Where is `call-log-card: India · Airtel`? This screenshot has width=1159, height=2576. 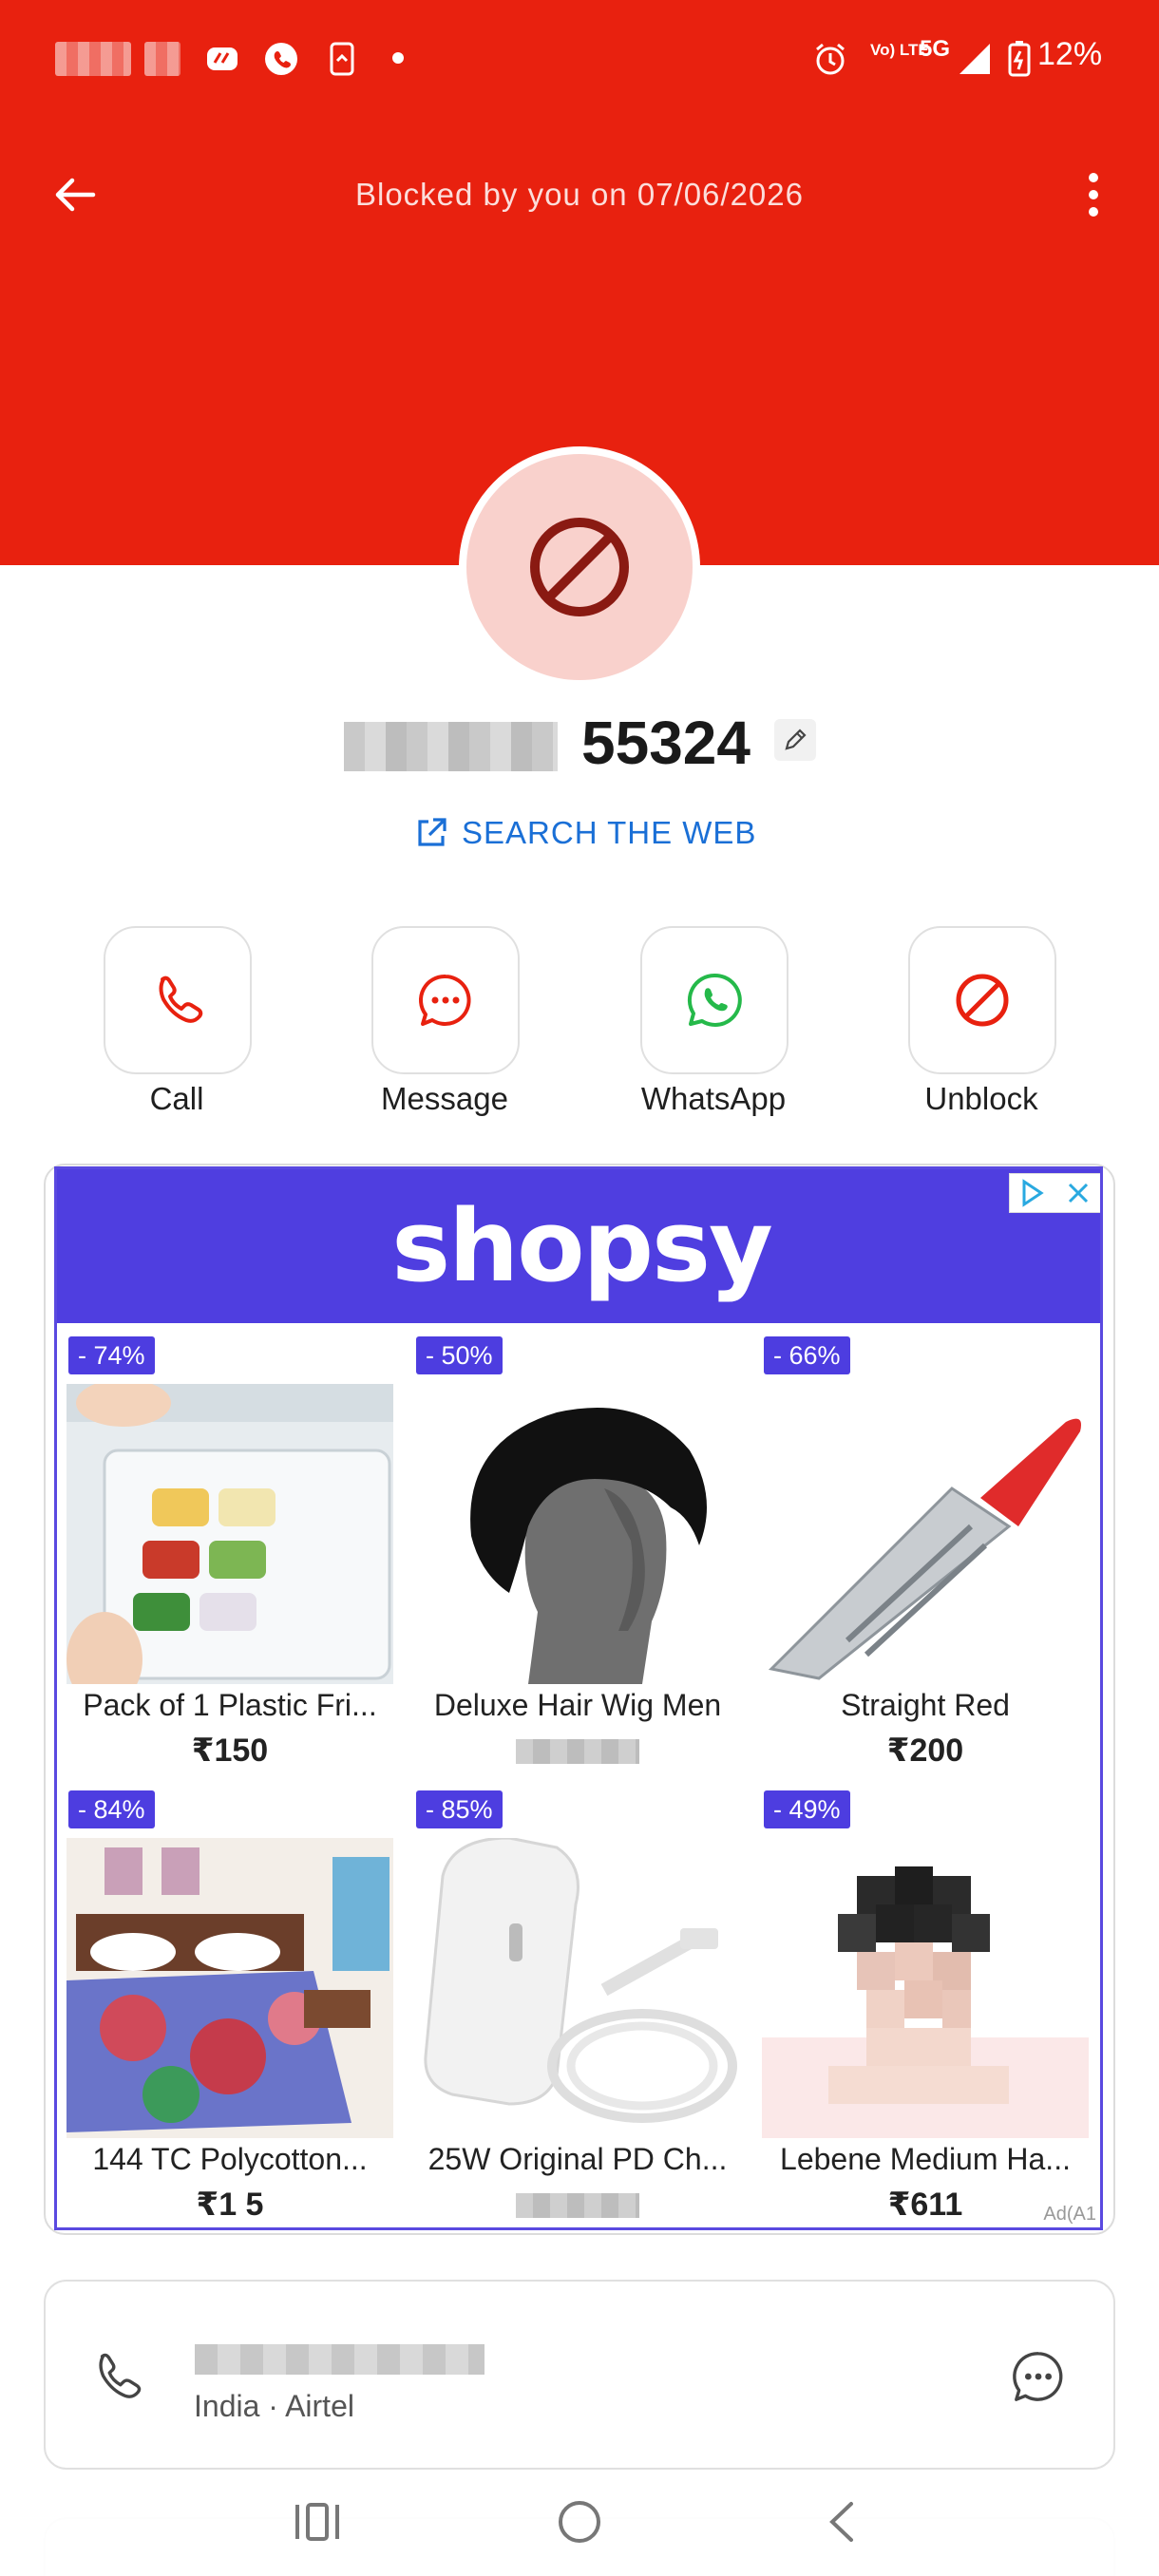 call-log-card: India · Airtel is located at coordinates (579, 2375).